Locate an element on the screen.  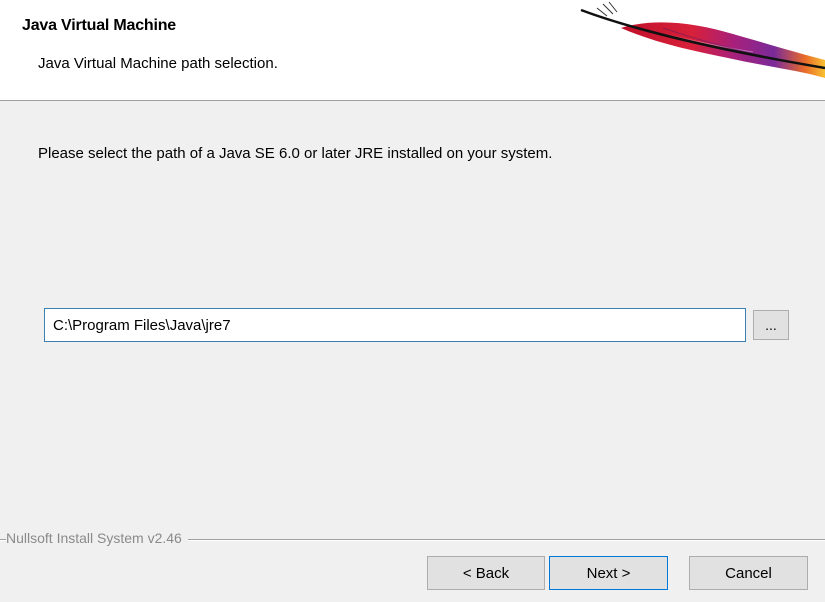
cancel-button: Cancel is located at coordinates (748, 573).